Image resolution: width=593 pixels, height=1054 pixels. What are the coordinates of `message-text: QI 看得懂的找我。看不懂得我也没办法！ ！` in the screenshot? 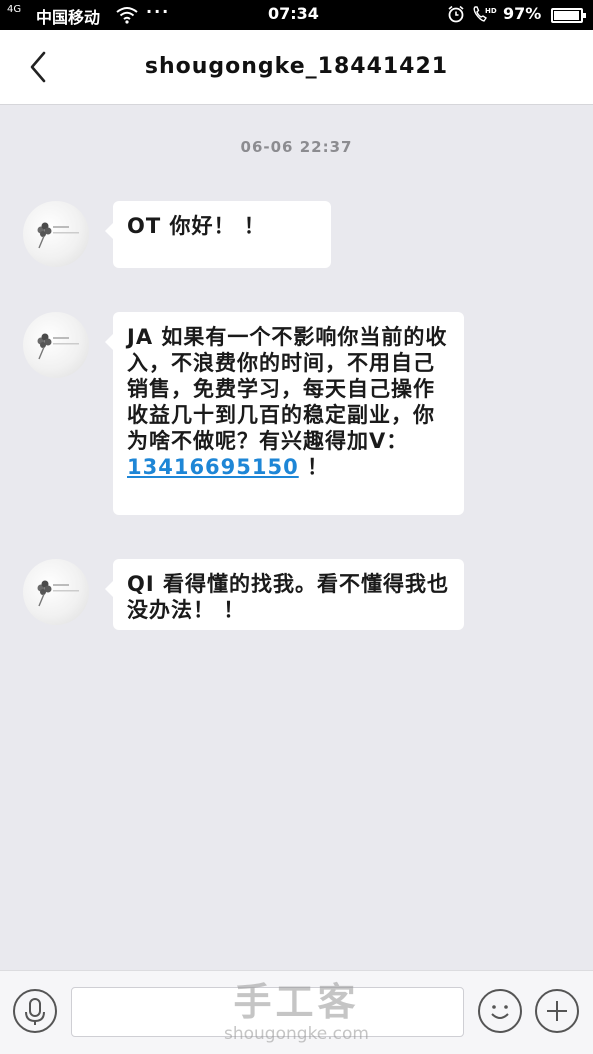 It's located at (288, 597).